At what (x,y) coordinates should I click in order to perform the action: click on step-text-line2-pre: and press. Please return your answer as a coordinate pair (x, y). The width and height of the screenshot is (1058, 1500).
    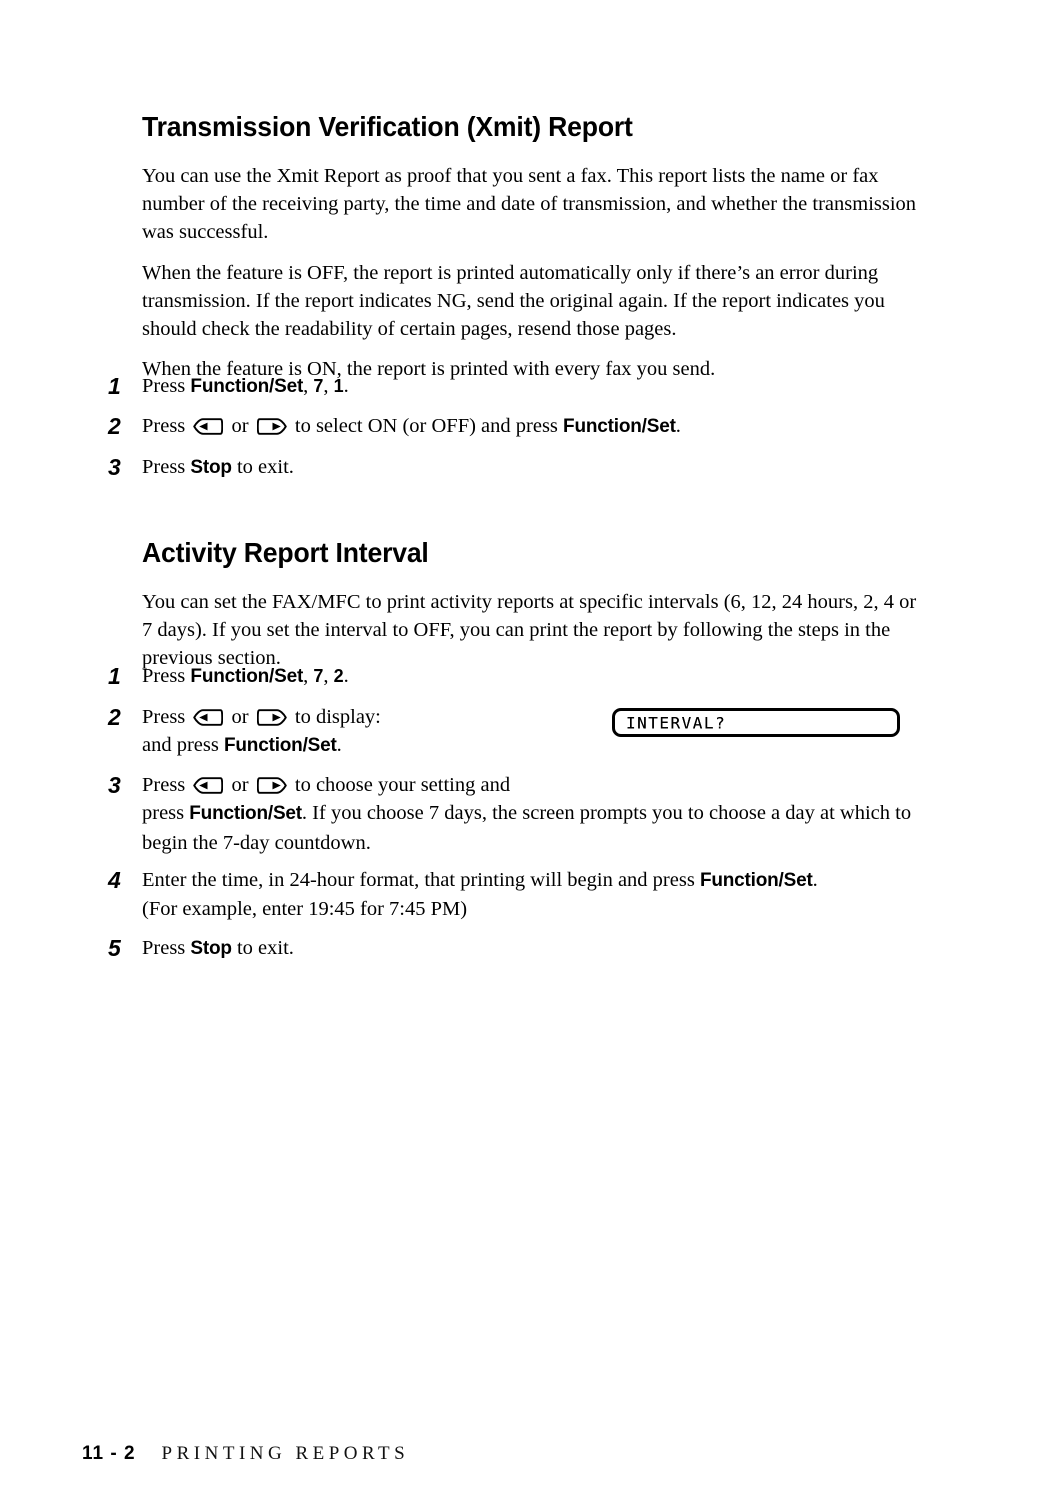
    Looking at the image, I should click on (183, 745).